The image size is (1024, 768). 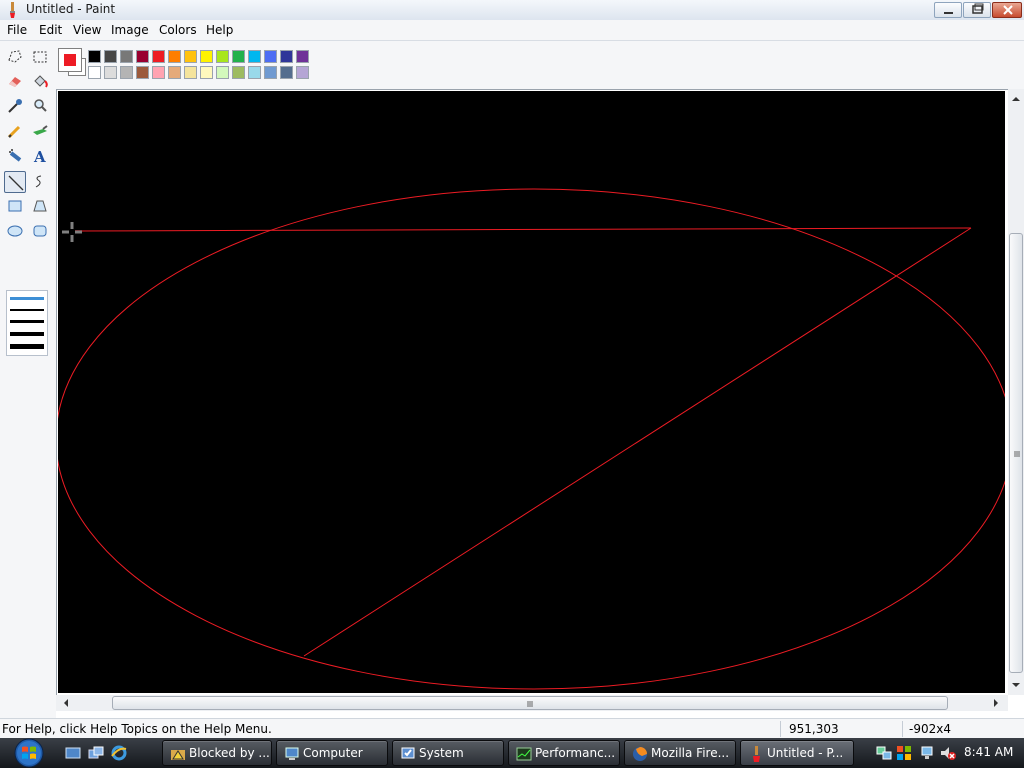 What do you see at coordinates (40, 106) in the screenshot?
I see `magnifier-icon` at bounding box center [40, 106].